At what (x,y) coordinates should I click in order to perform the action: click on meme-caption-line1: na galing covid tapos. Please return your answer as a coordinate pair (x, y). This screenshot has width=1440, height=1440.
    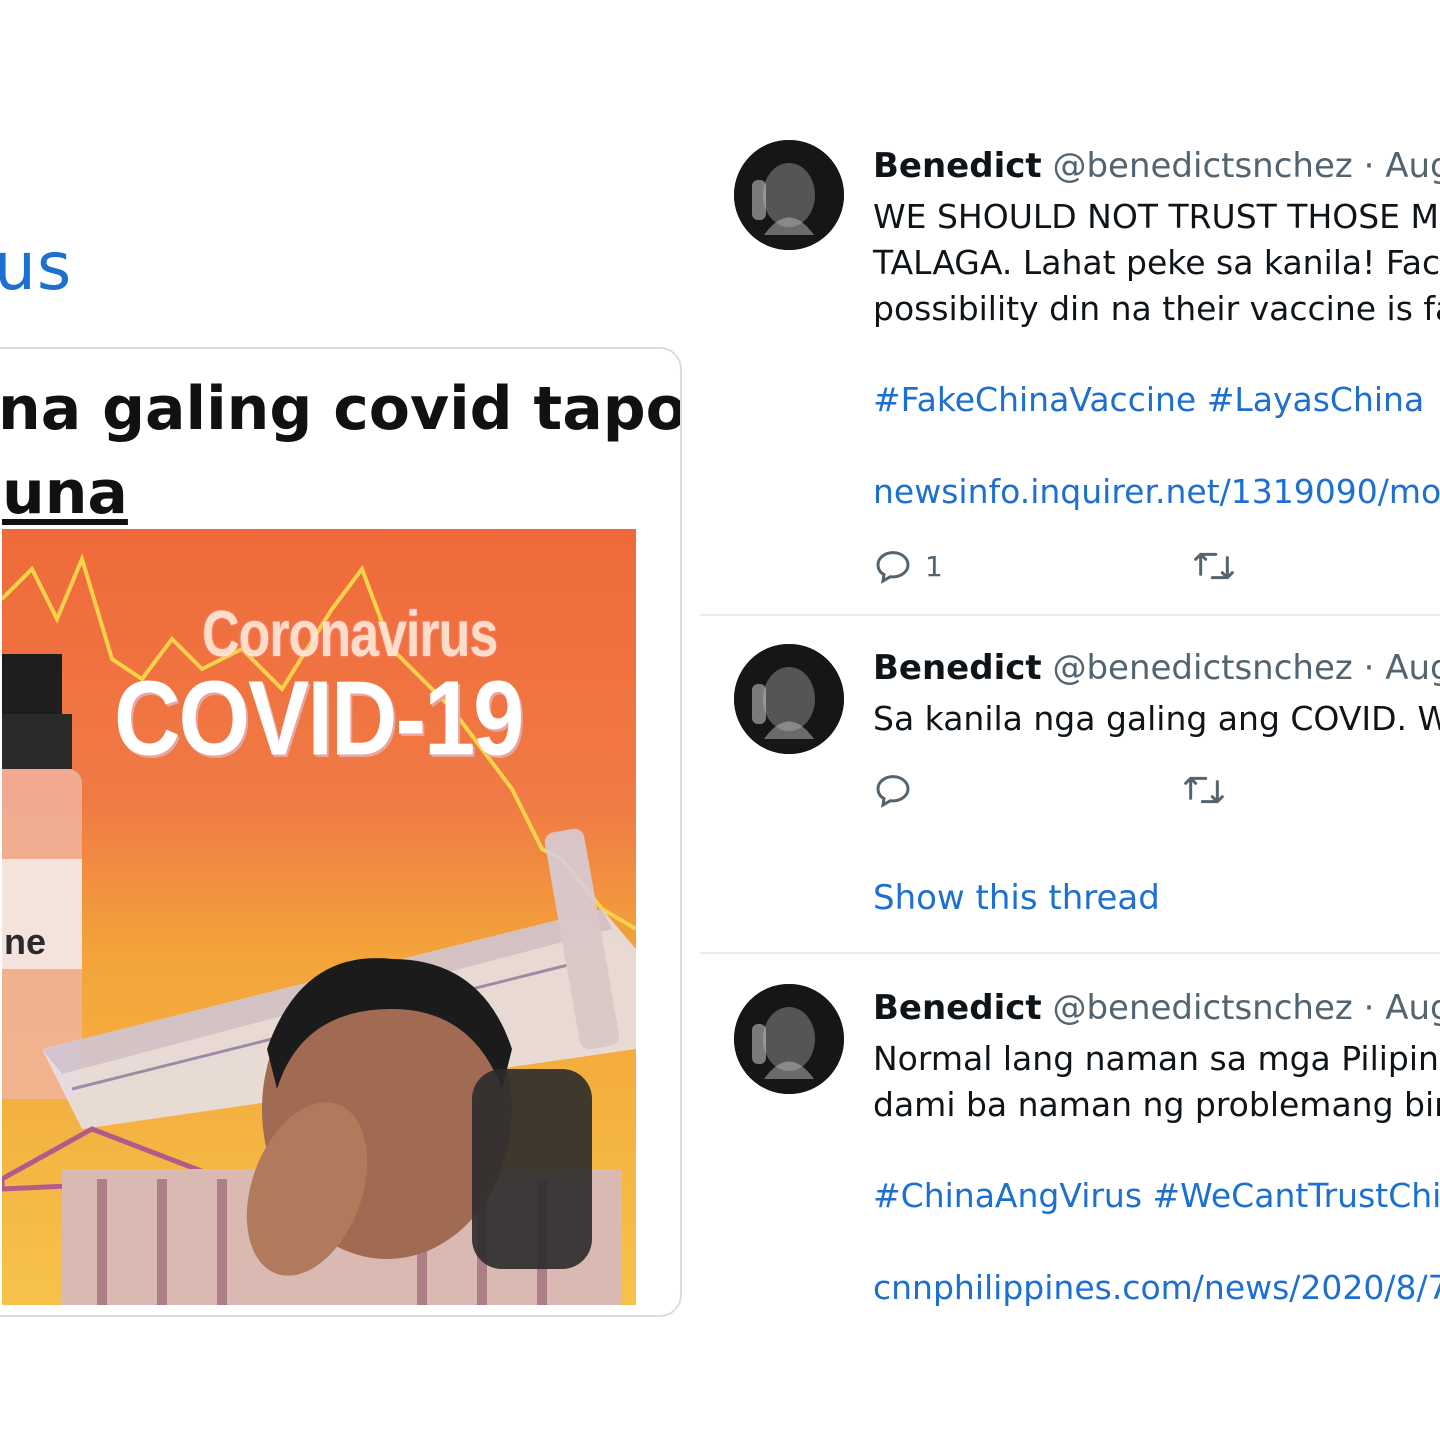
    Looking at the image, I should click on (341, 409).